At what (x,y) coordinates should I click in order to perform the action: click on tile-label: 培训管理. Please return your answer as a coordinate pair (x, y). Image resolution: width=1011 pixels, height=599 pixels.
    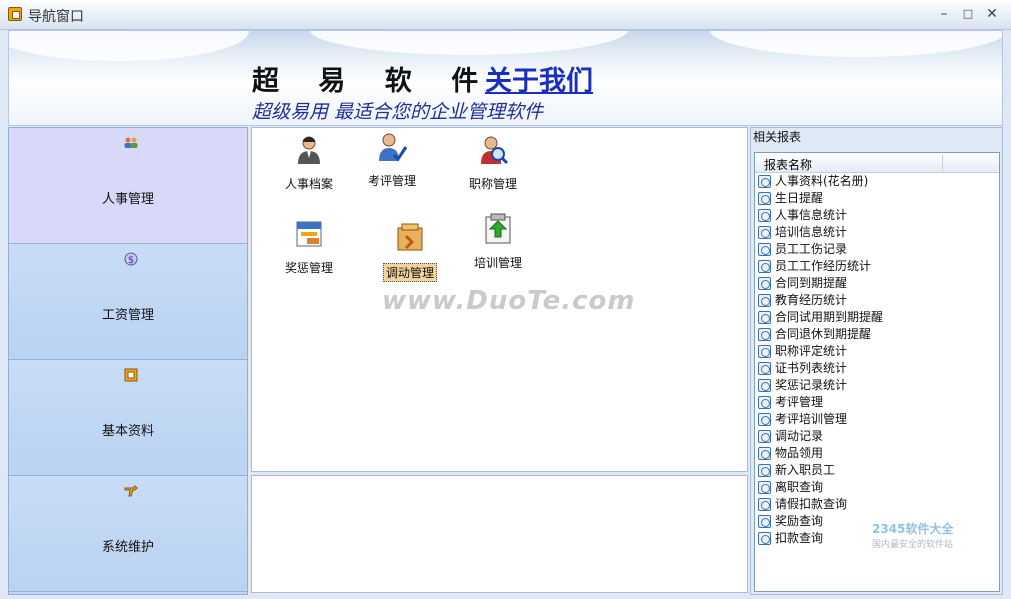
    Looking at the image, I should click on (497, 263).